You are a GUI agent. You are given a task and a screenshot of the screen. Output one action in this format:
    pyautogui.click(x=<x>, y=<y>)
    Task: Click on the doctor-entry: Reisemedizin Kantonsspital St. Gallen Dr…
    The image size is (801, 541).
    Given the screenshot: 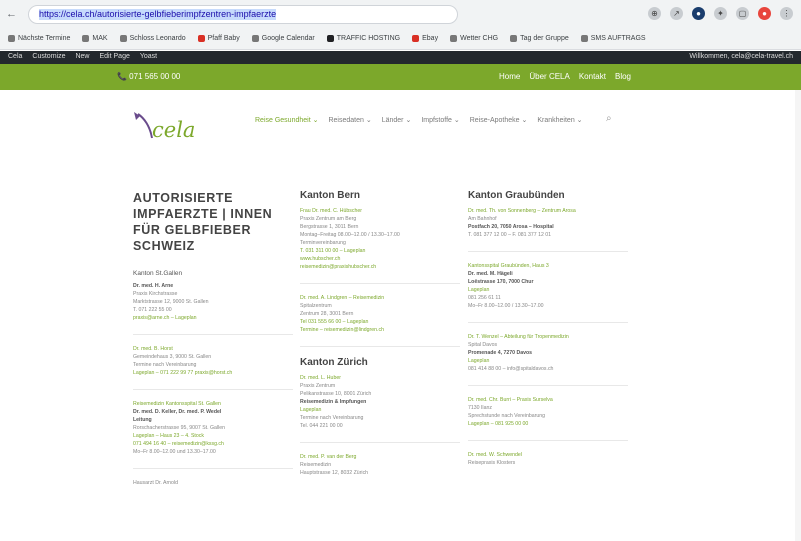 What is the action you would take?
    pyautogui.click(x=213, y=428)
    